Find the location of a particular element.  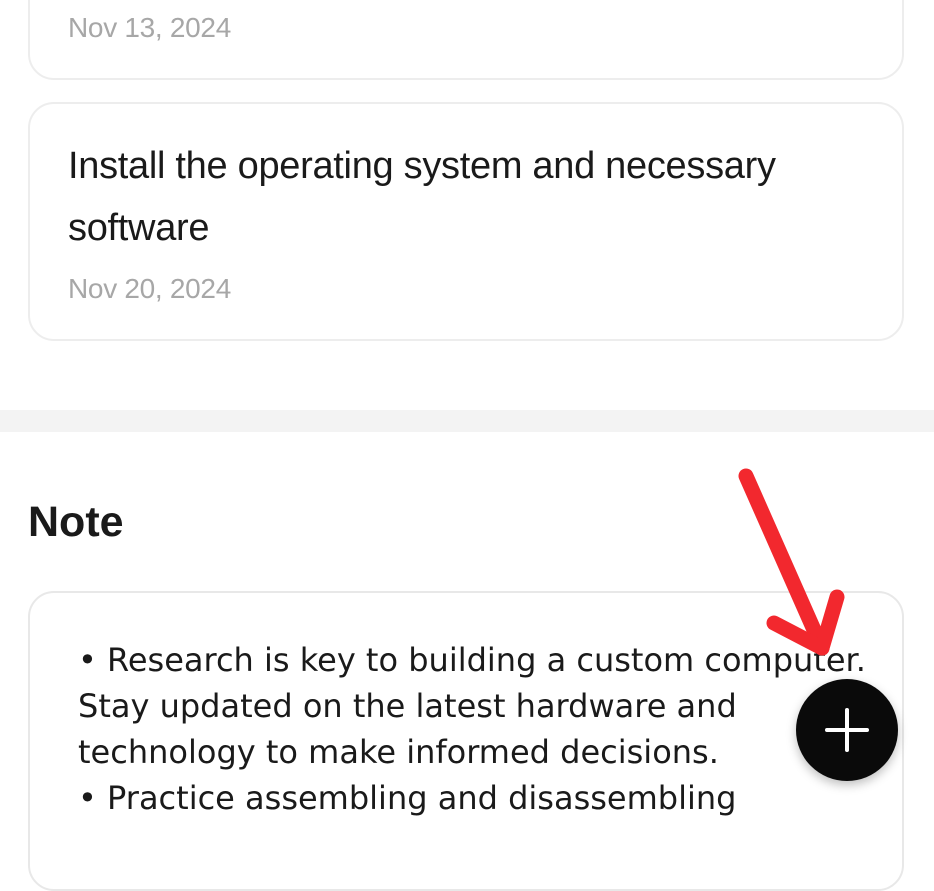

plus-icon is located at coordinates (847, 730).